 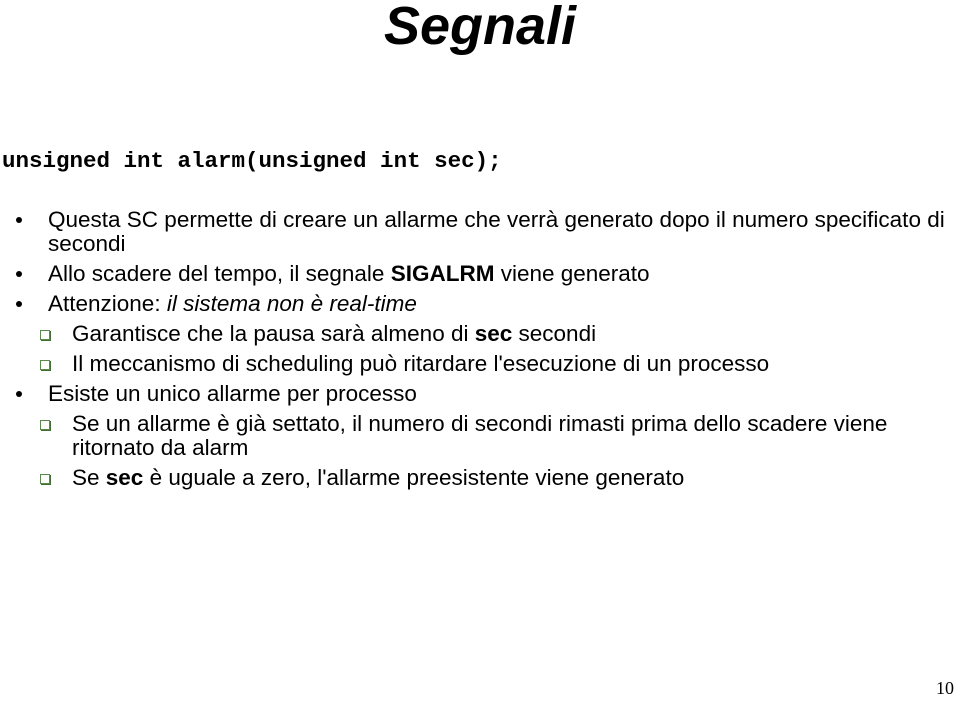 What do you see at coordinates (480, 394) in the screenshot?
I see `bullet-item: Esiste un unico allarme per processo` at bounding box center [480, 394].